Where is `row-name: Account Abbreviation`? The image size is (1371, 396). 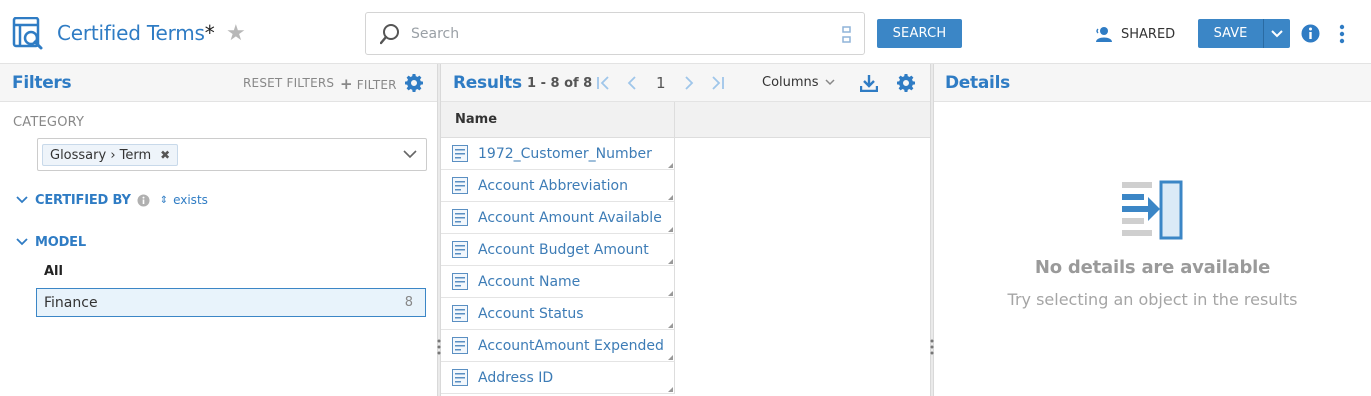
row-name: Account Abbreviation is located at coordinates (553, 186).